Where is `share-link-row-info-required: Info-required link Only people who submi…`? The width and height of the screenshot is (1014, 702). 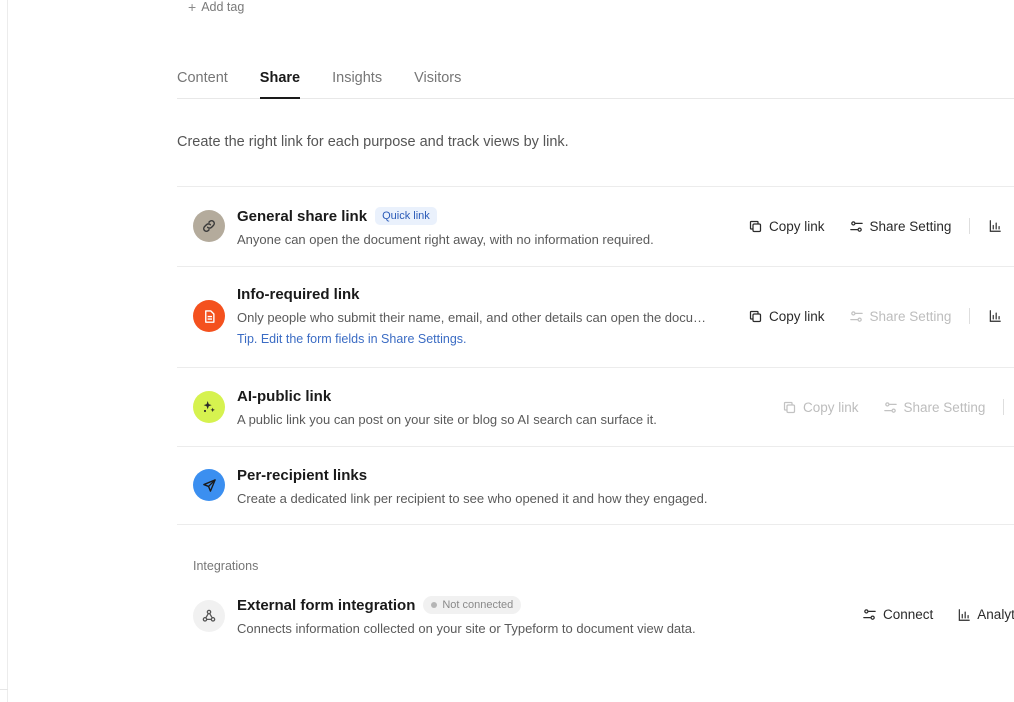 share-link-row-info-required: Info-required link Only people who submi… is located at coordinates (595, 316).